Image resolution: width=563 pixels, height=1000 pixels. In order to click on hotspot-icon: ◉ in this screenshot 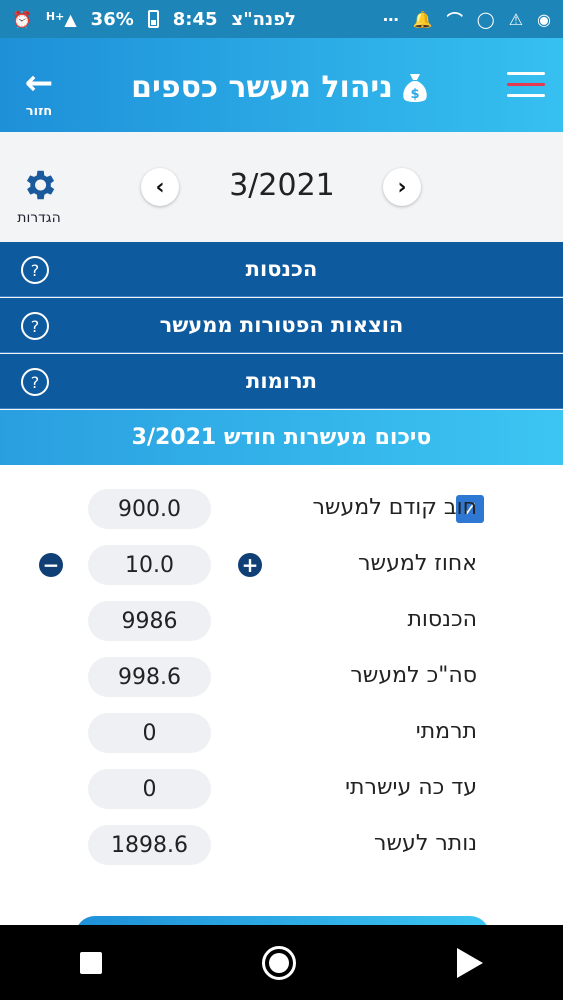, I will do `click(544, 19)`.